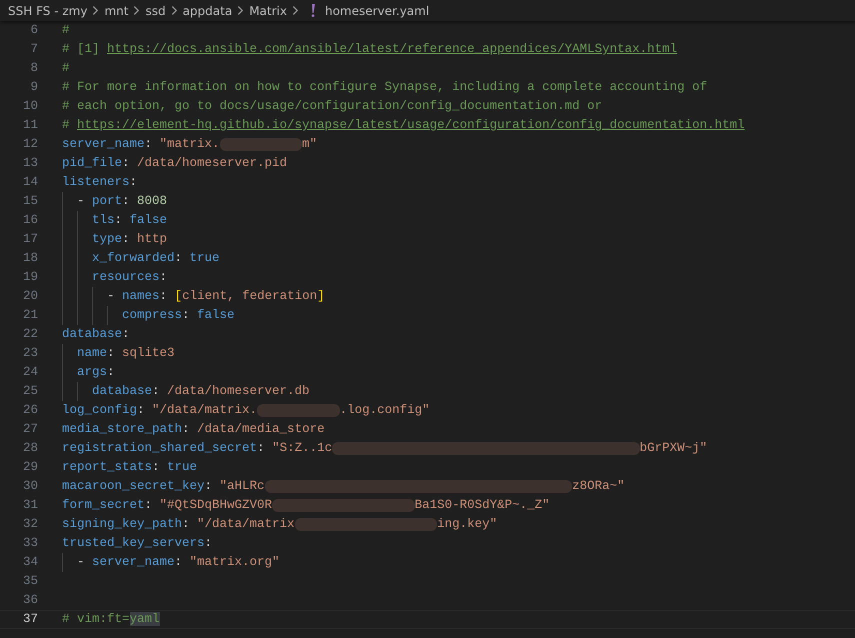  I want to click on code-text: database: /data/homeserver.db, so click(201, 391).